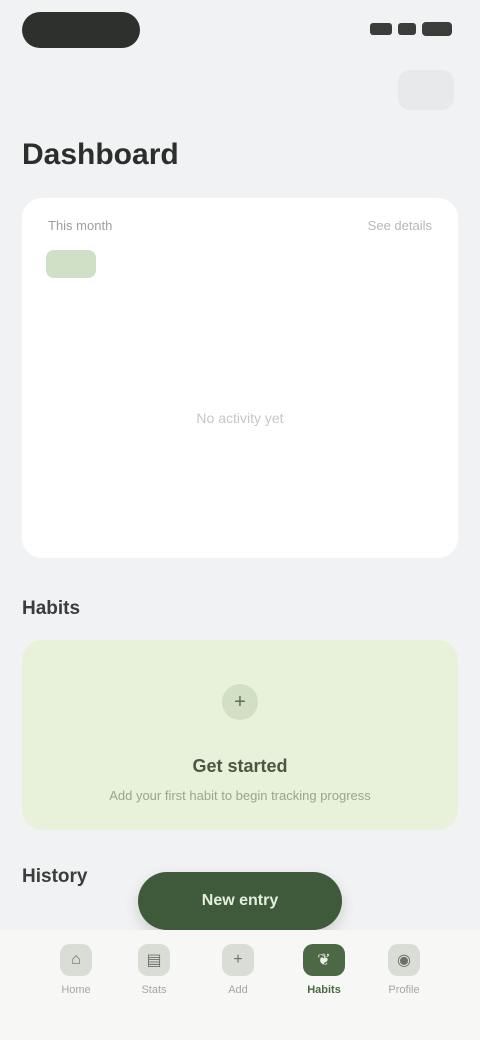 This screenshot has width=480, height=1040. What do you see at coordinates (240, 32) in the screenshot?
I see `status-bar` at bounding box center [240, 32].